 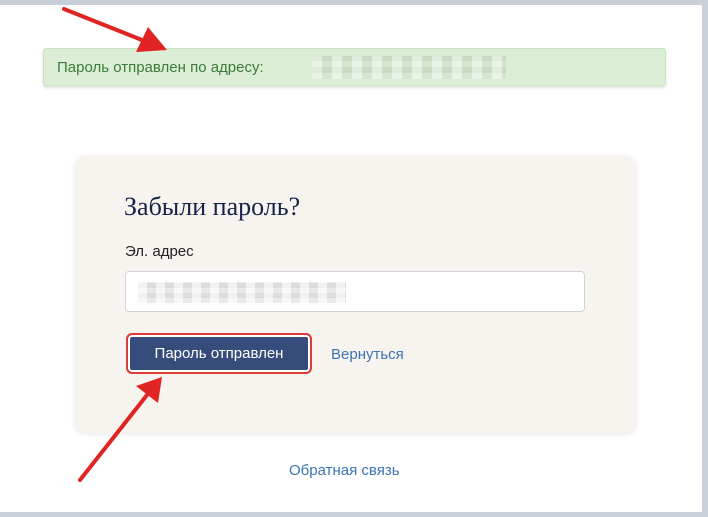 I want to click on email-label: Эл. адрес, so click(x=159, y=251).